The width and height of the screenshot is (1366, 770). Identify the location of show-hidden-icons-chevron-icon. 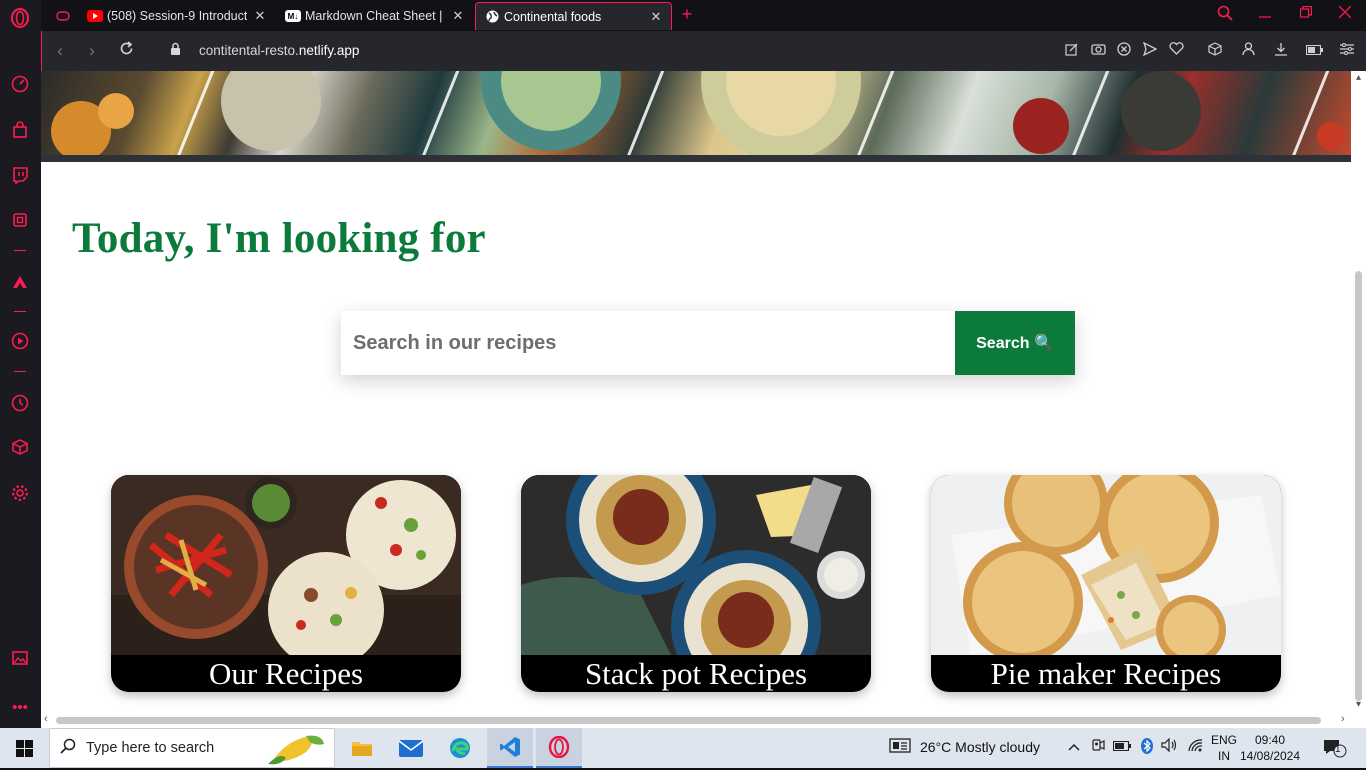
(1074, 747).